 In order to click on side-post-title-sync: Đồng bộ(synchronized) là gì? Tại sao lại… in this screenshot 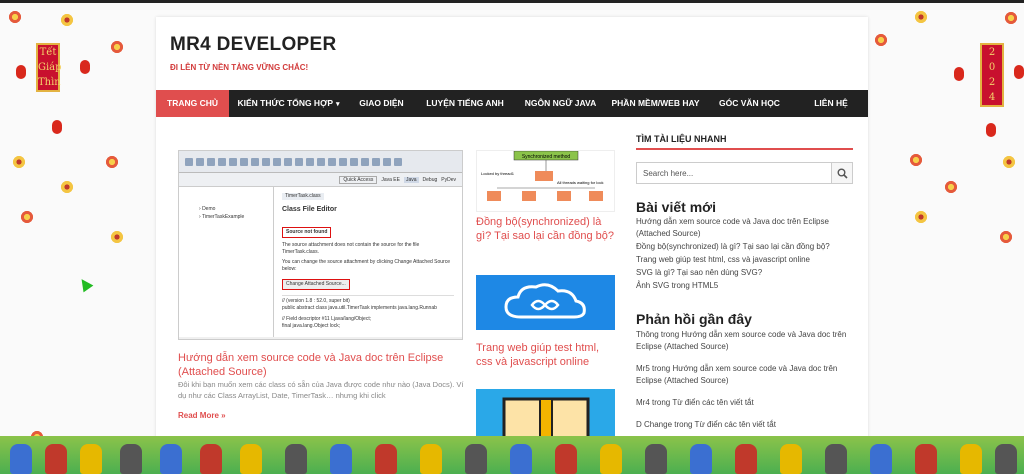, I will do `click(546, 229)`.